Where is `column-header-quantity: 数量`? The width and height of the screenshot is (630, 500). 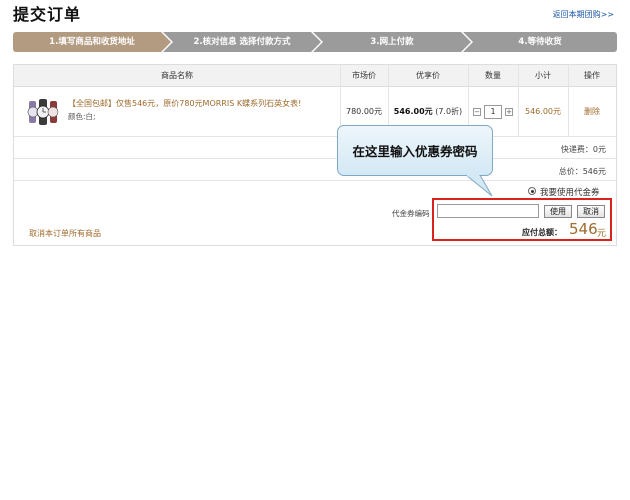
column-header-quantity: 数量 is located at coordinates (493, 75).